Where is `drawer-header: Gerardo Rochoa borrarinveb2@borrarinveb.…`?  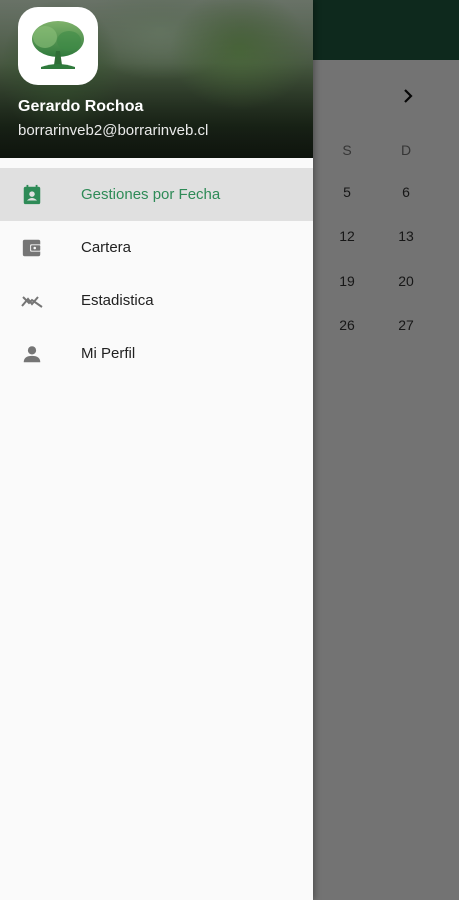 drawer-header: Gerardo Rochoa borrarinveb2@borrarinveb.… is located at coordinates (156, 79).